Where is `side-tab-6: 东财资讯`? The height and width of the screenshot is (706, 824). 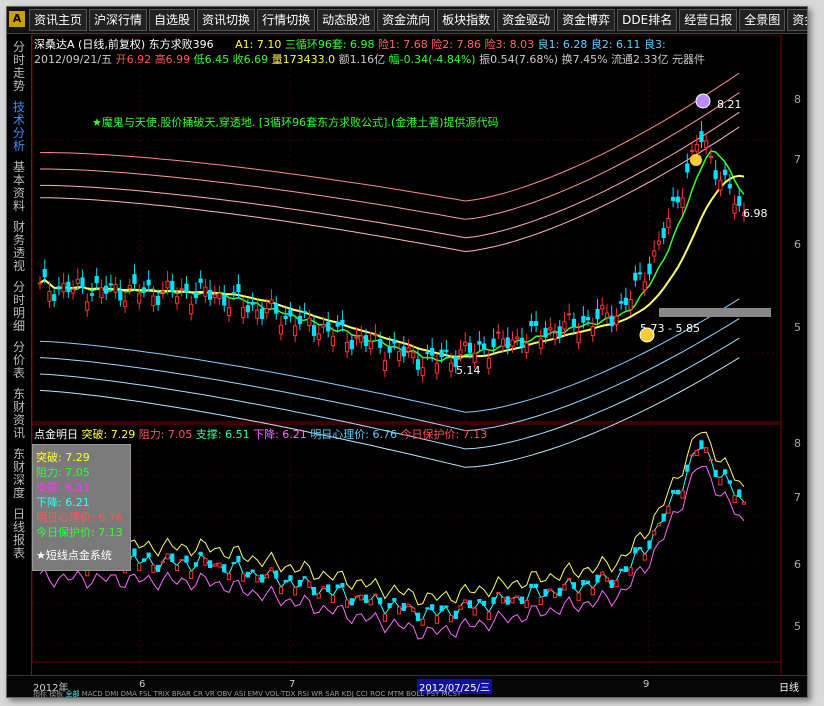 side-tab-6: 东财资讯 is located at coordinates (19, 414).